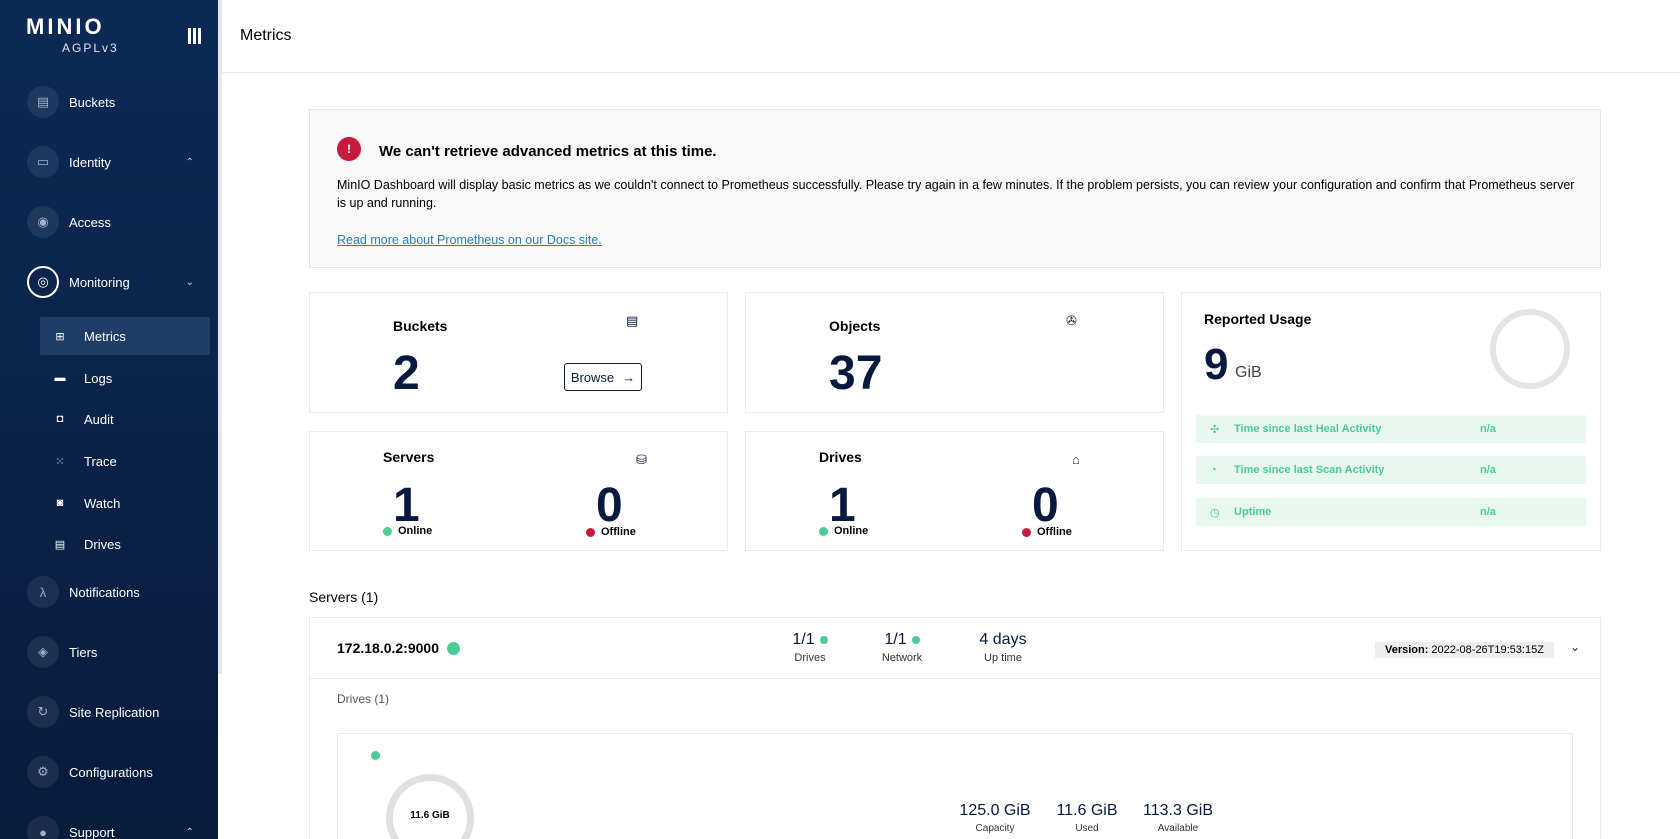  What do you see at coordinates (60, 336) in the screenshot?
I see `metrics-icon: ⊞` at bounding box center [60, 336].